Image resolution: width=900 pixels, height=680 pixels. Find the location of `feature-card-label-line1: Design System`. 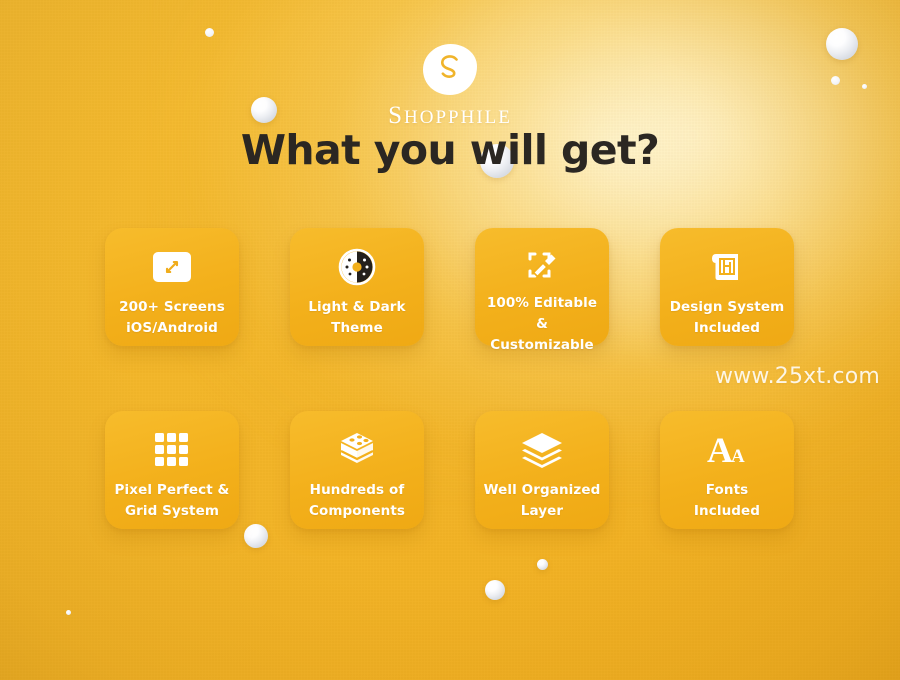

feature-card-label-line1: Design System is located at coordinates (727, 307).